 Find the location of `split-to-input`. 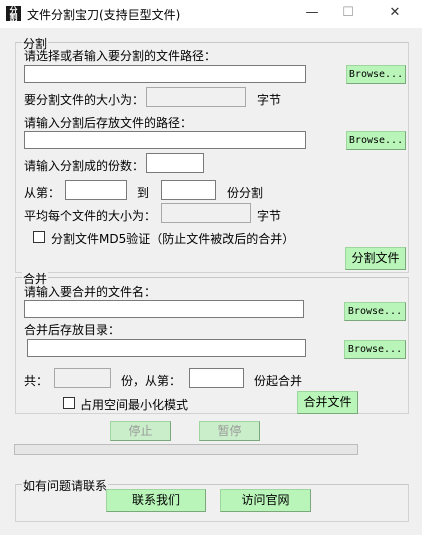

split-to-input is located at coordinates (188, 190).